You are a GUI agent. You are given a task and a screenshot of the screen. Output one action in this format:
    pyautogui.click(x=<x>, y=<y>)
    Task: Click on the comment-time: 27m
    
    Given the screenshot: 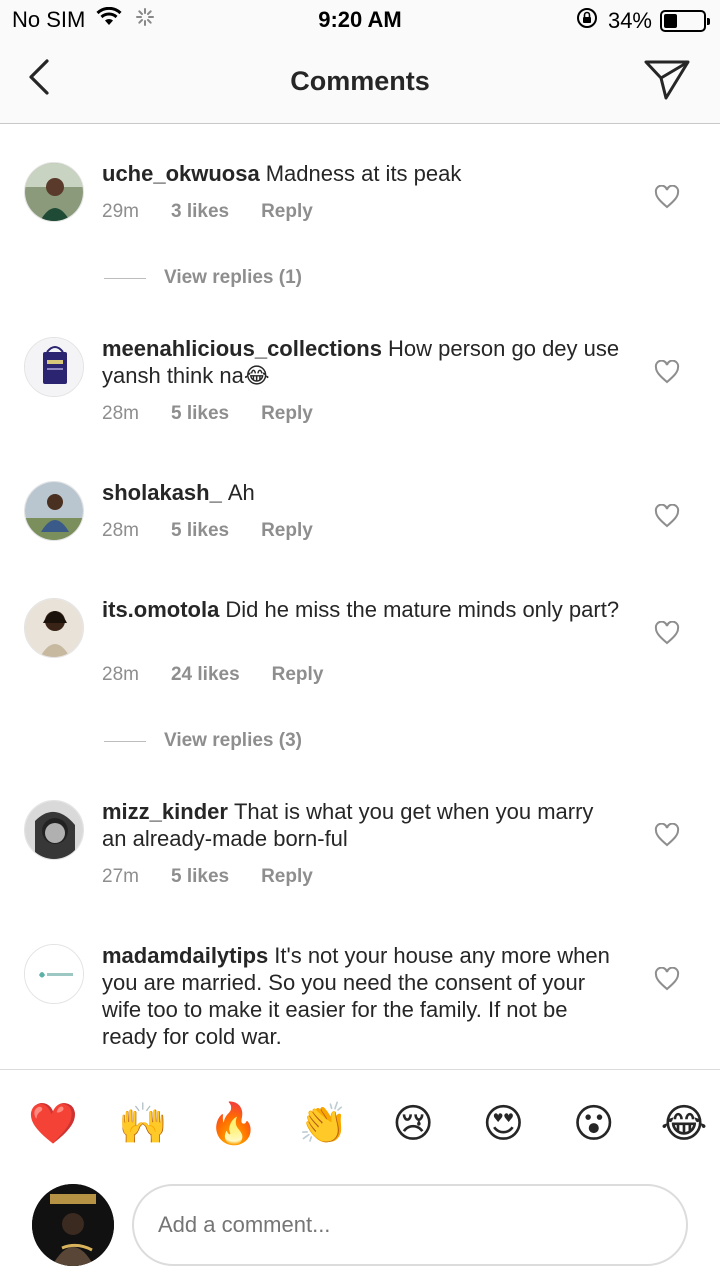 What is the action you would take?
    pyautogui.click(x=120, y=876)
    